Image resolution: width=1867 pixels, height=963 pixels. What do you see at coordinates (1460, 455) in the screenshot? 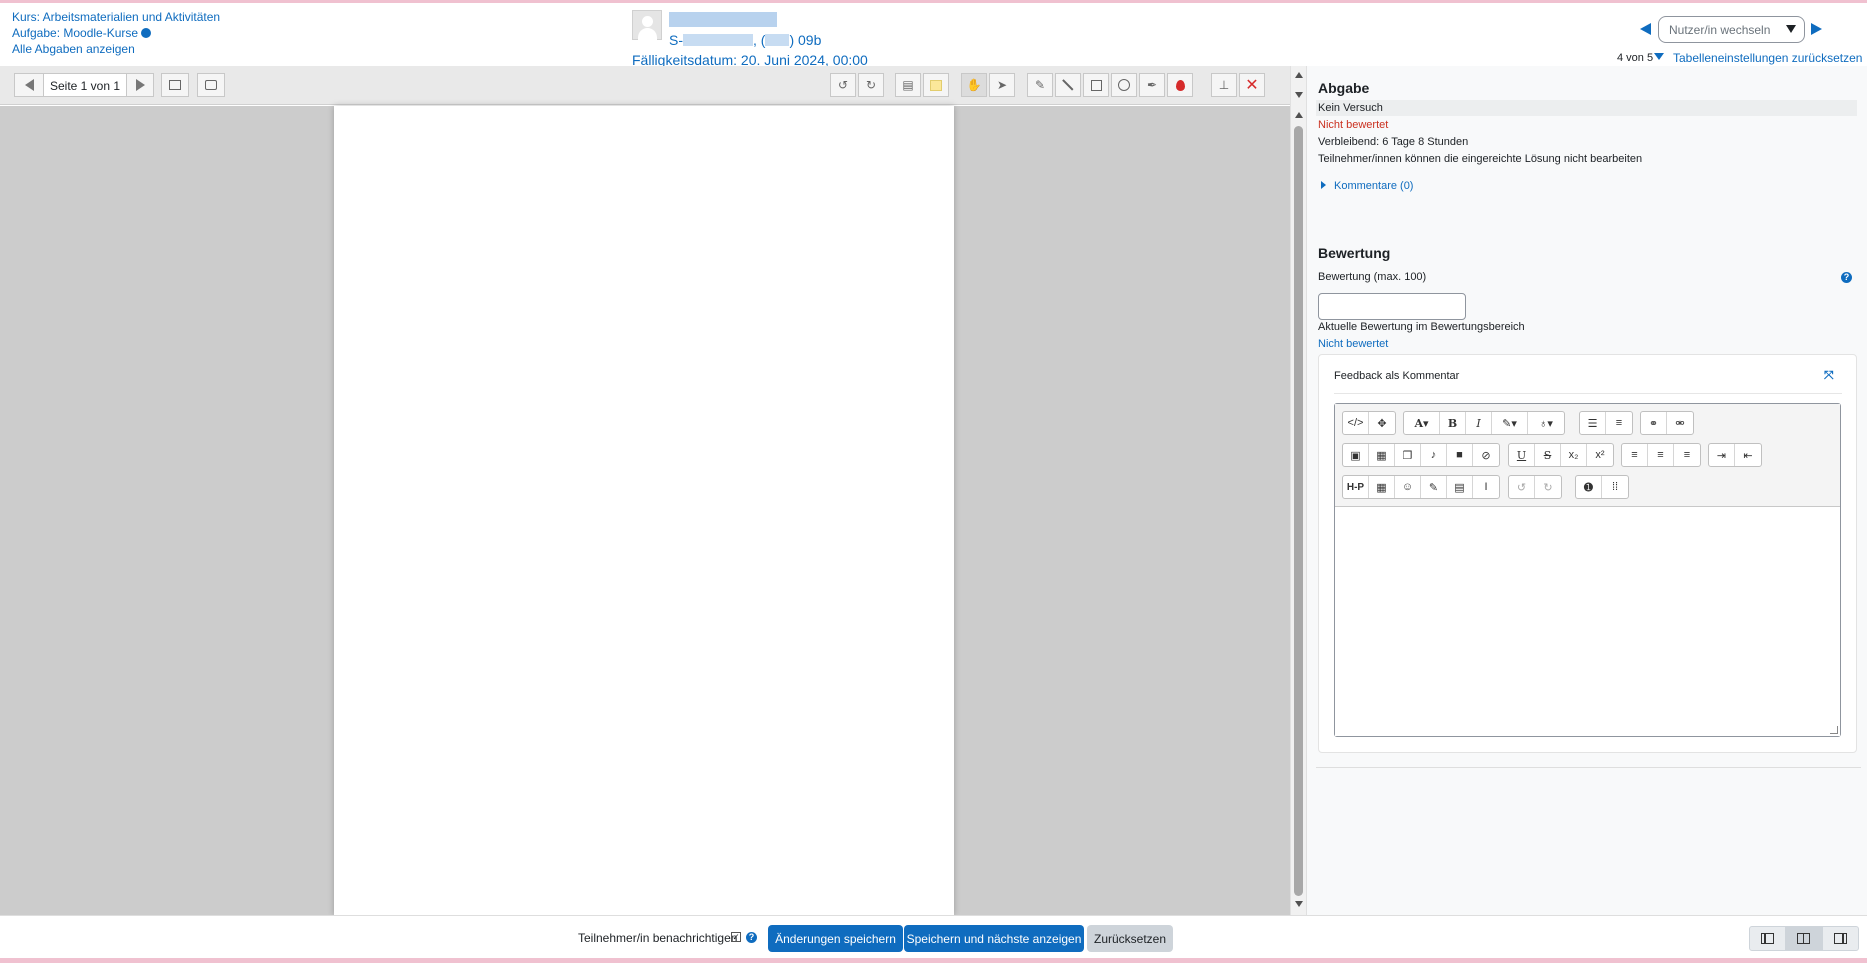
I see `record-video-button: ■` at bounding box center [1460, 455].